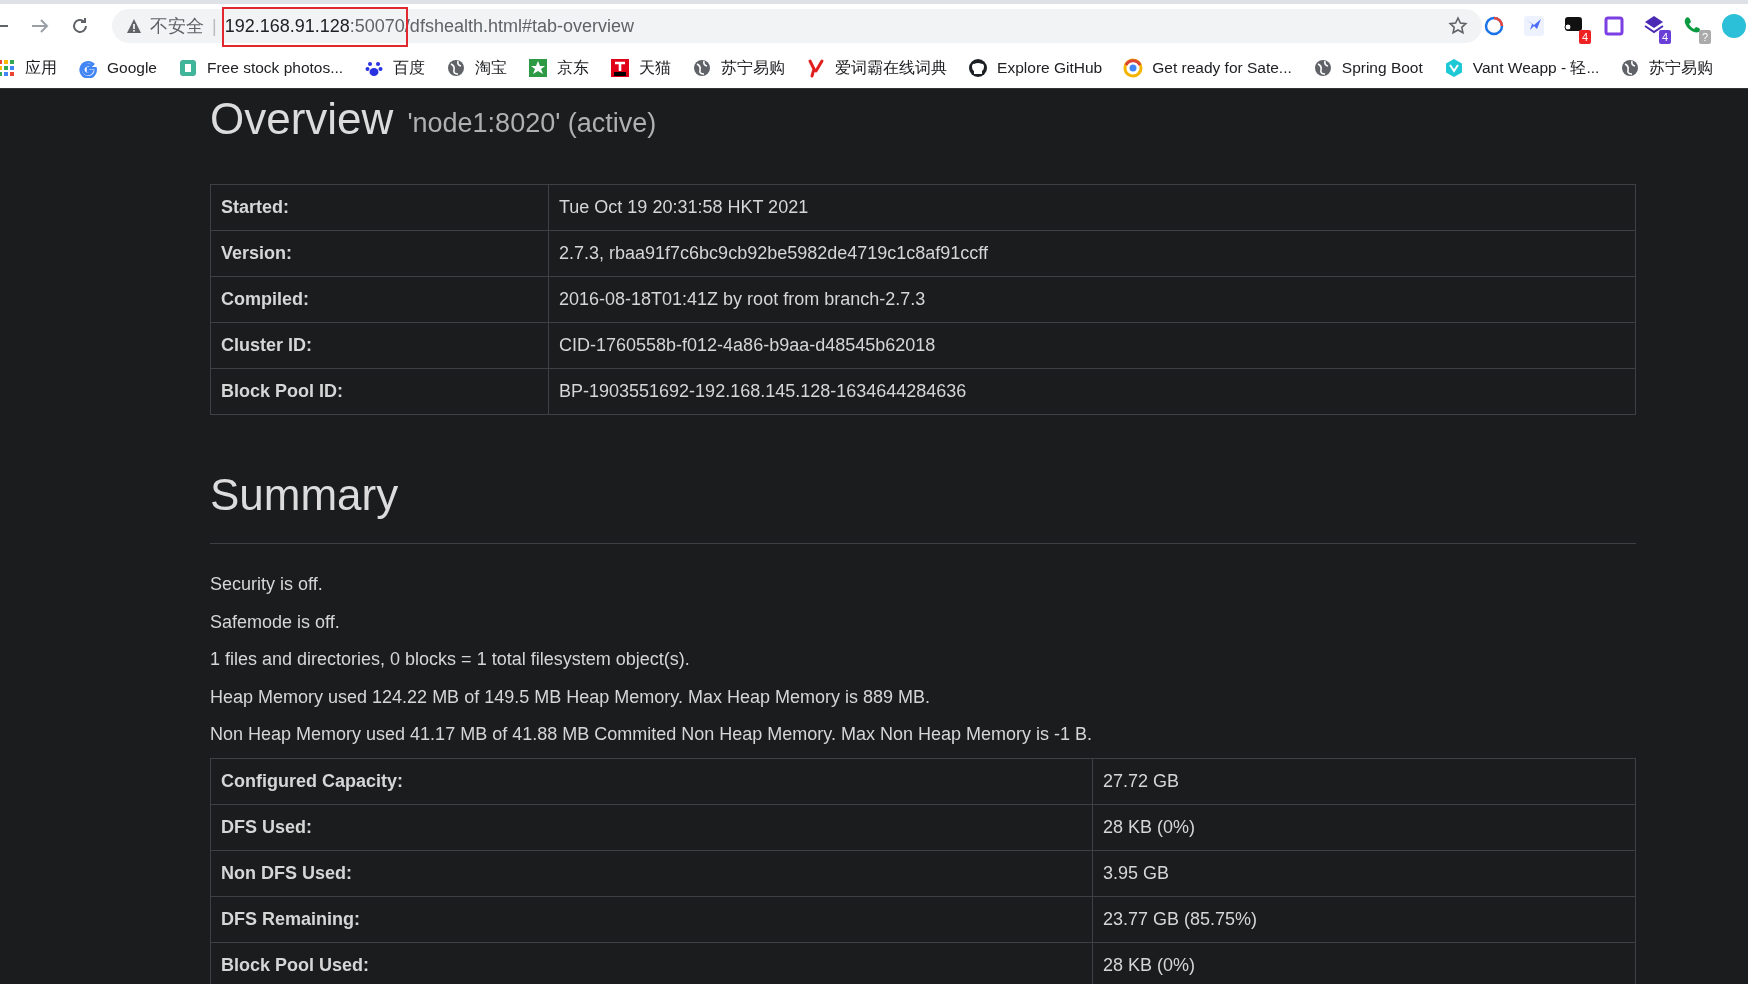 Image resolution: width=1748 pixels, height=984 pixels. I want to click on row-label: Started:, so click(379, 207).